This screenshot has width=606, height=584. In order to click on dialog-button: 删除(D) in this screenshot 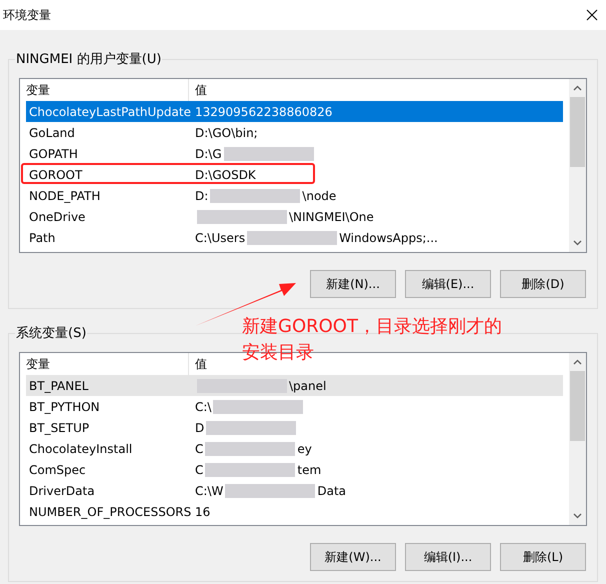, I will do `click(543, 284)`.